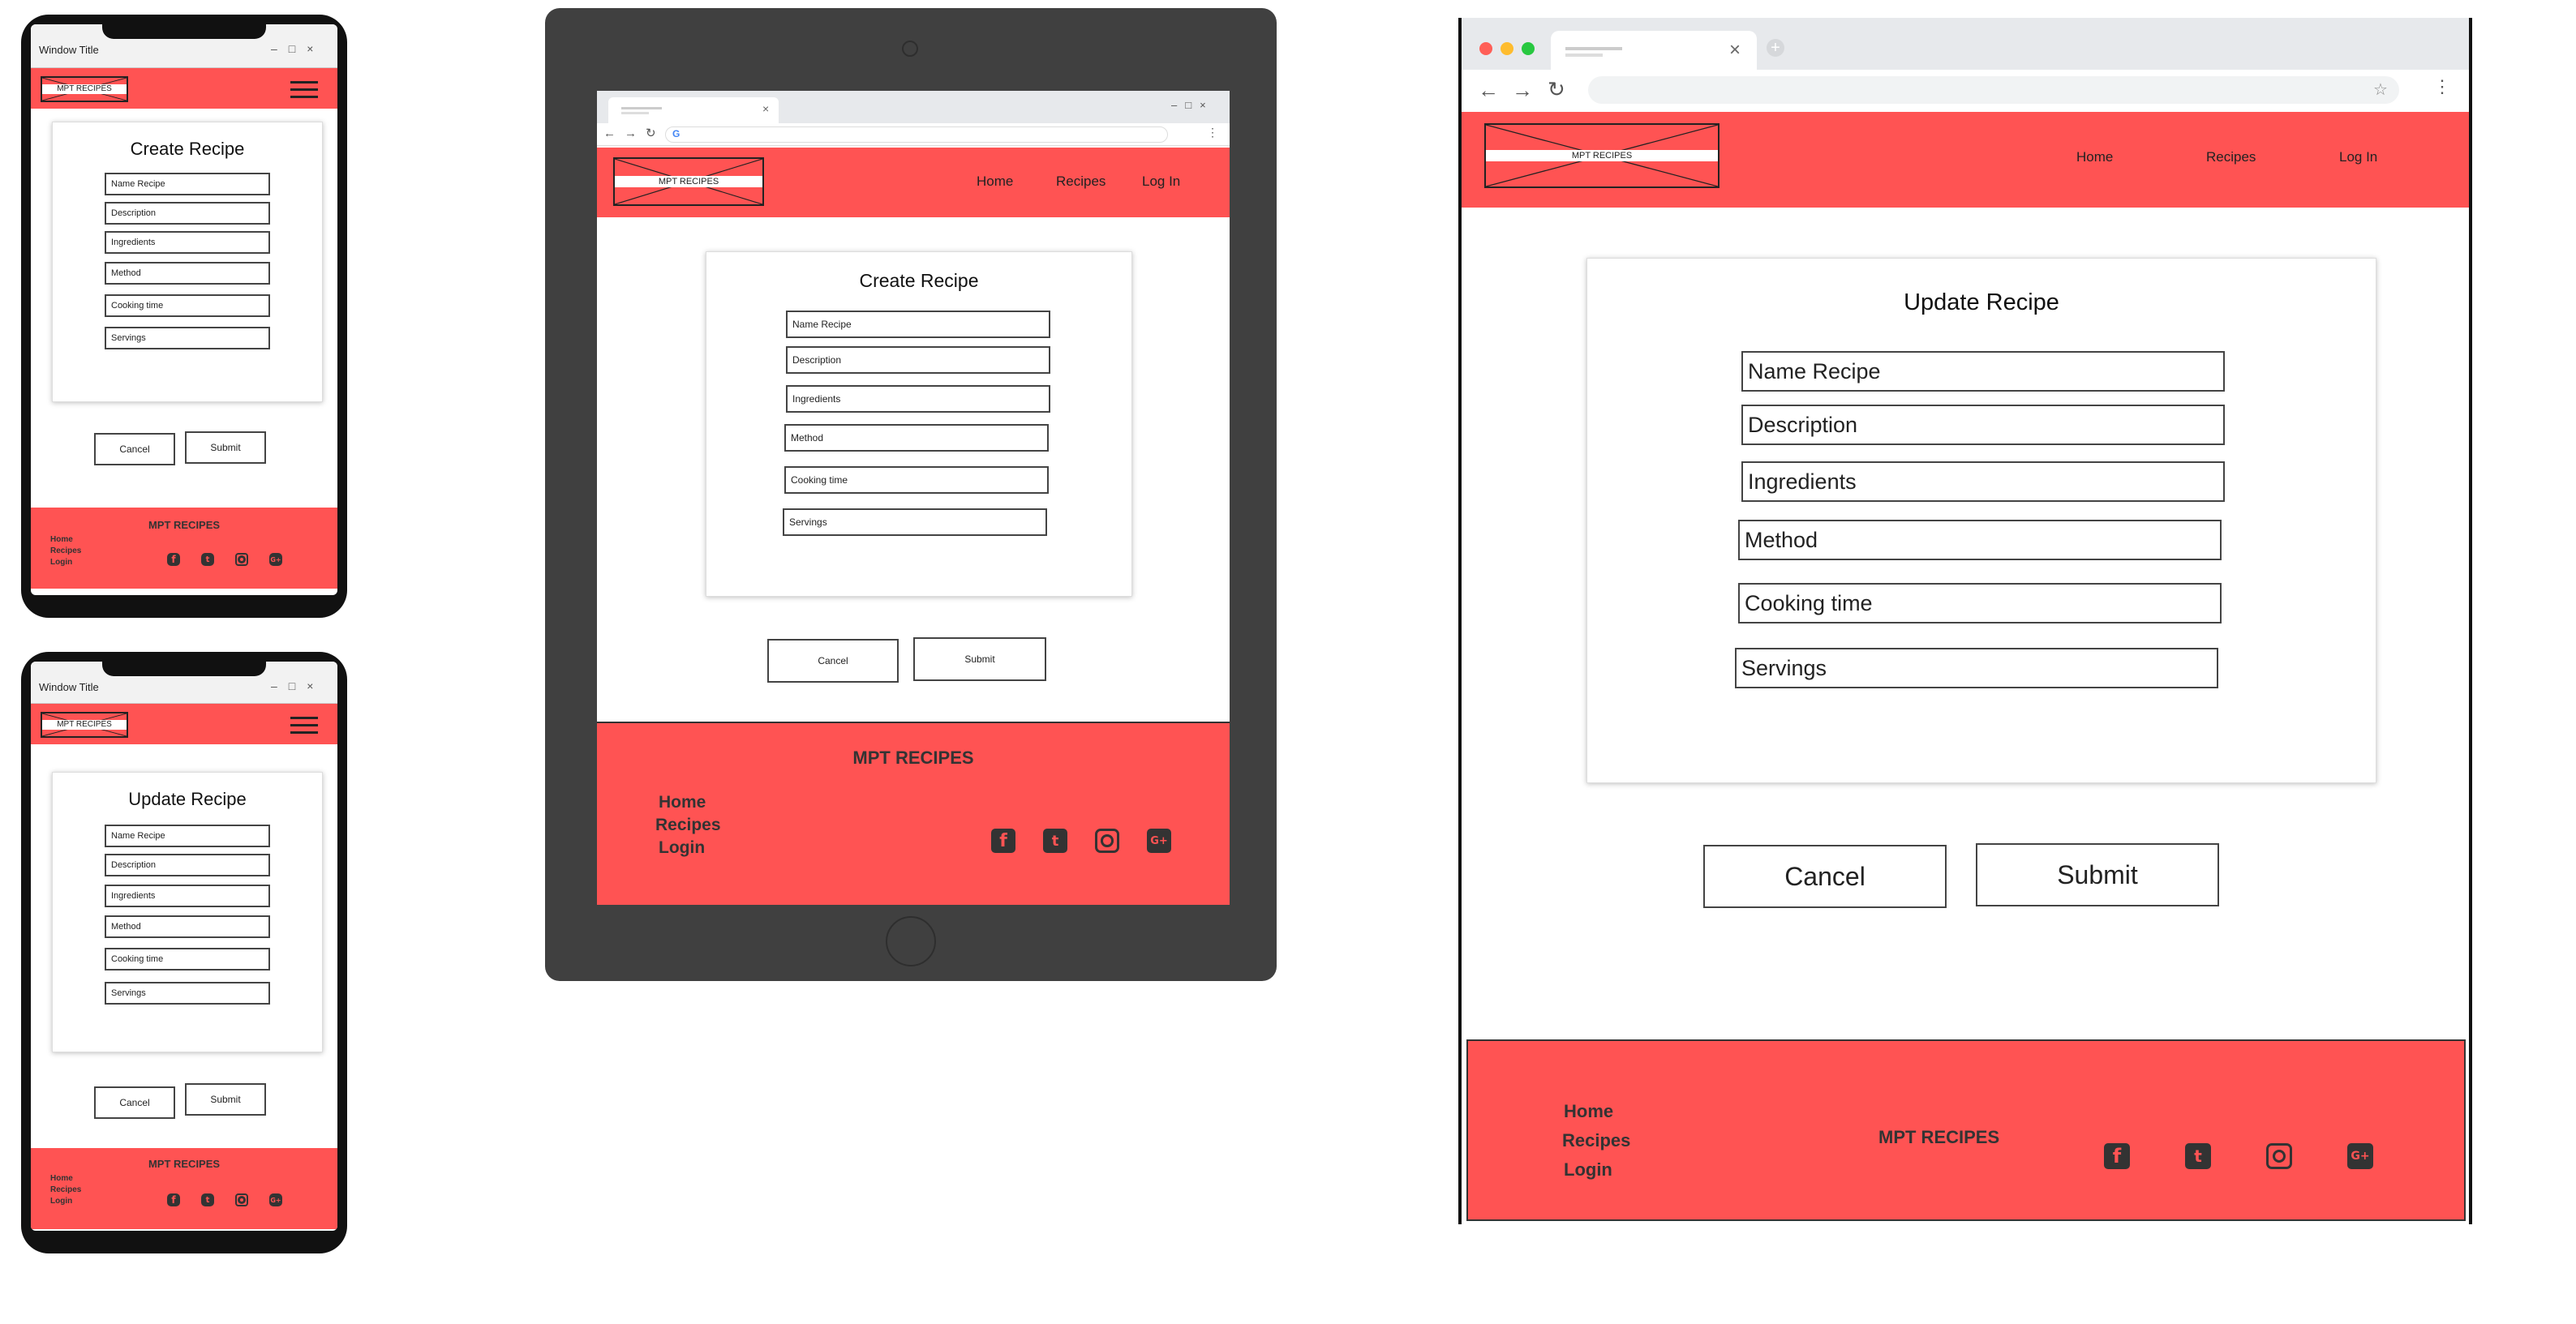 The image size is (2576, 1324). What do you see at coordinates (1993, 90) in the screenshot?
I see `address-bar: ☆` at bounding box center [1993, 90].